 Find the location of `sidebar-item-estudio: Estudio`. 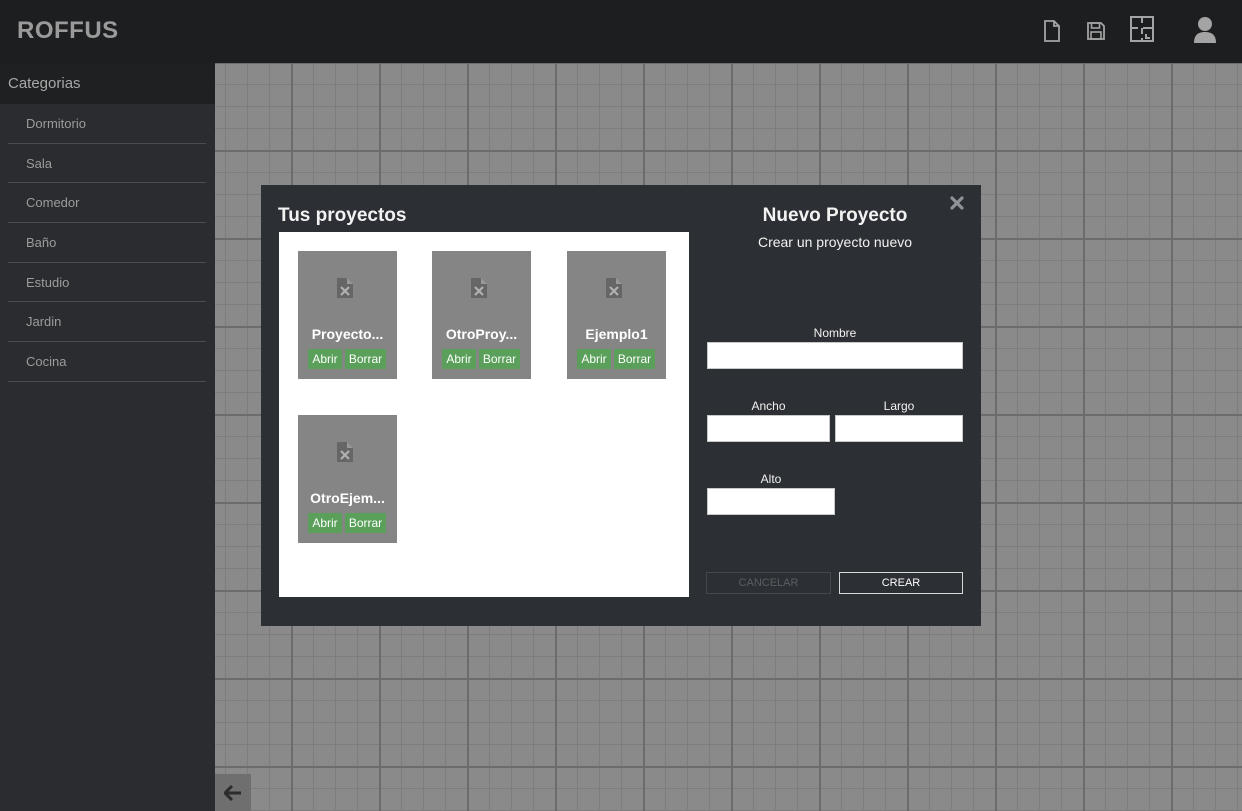

sidebar-item-estudio: Estudio is located at coordinates (107, 283).